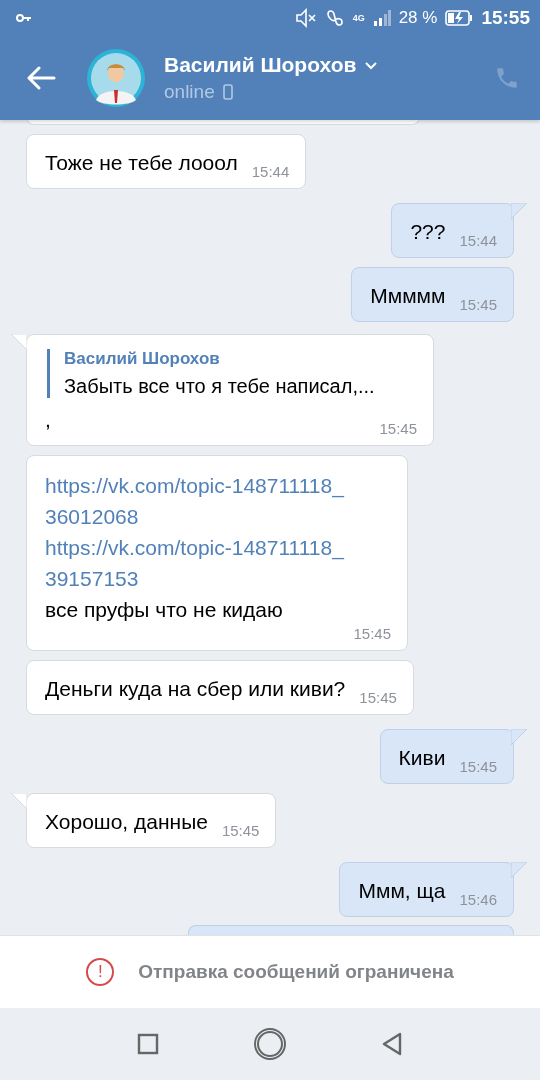 The height and width of the screenshot is (1080, 540). What do you see at coordinates (371, 65) in the screenshot?
I see `chevron-down-icon` at bounding box center [371, 65].